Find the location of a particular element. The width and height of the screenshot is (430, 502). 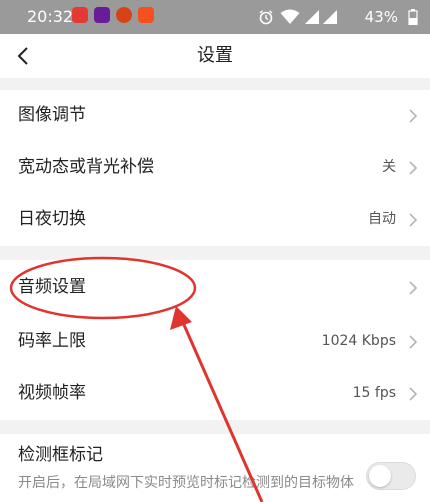

audio-settings-row: 音频设置 is located at coordinates (215, 288).